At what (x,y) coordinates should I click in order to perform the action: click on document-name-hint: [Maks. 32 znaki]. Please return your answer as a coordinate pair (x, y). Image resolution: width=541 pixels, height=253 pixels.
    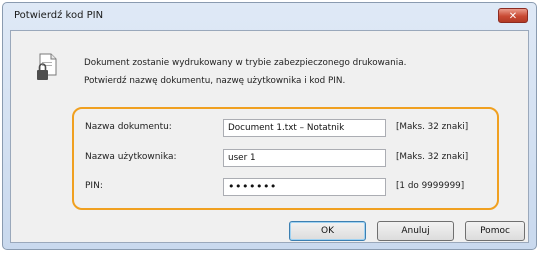
    Looking at the image, I should click on (432, 127).